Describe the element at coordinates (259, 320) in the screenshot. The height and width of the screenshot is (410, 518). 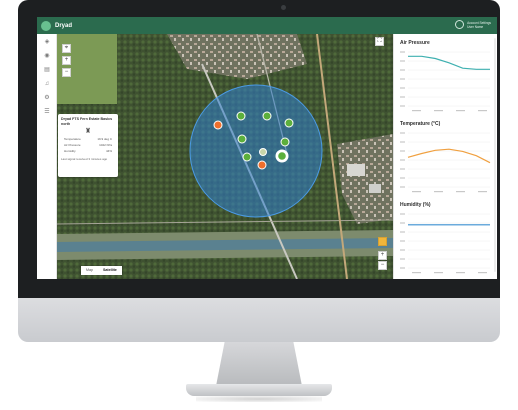
I see `monitor-chin` at that location.